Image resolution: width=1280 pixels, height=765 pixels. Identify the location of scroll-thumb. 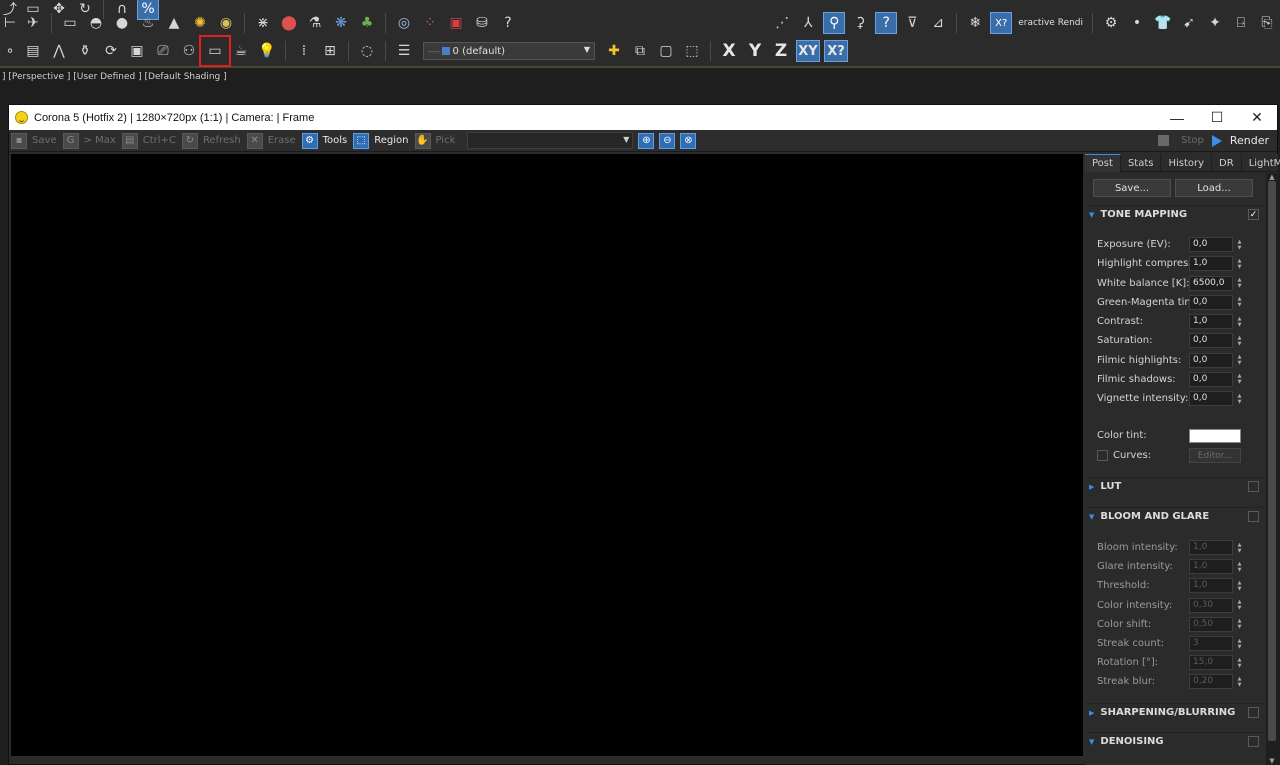
(1272, 461).